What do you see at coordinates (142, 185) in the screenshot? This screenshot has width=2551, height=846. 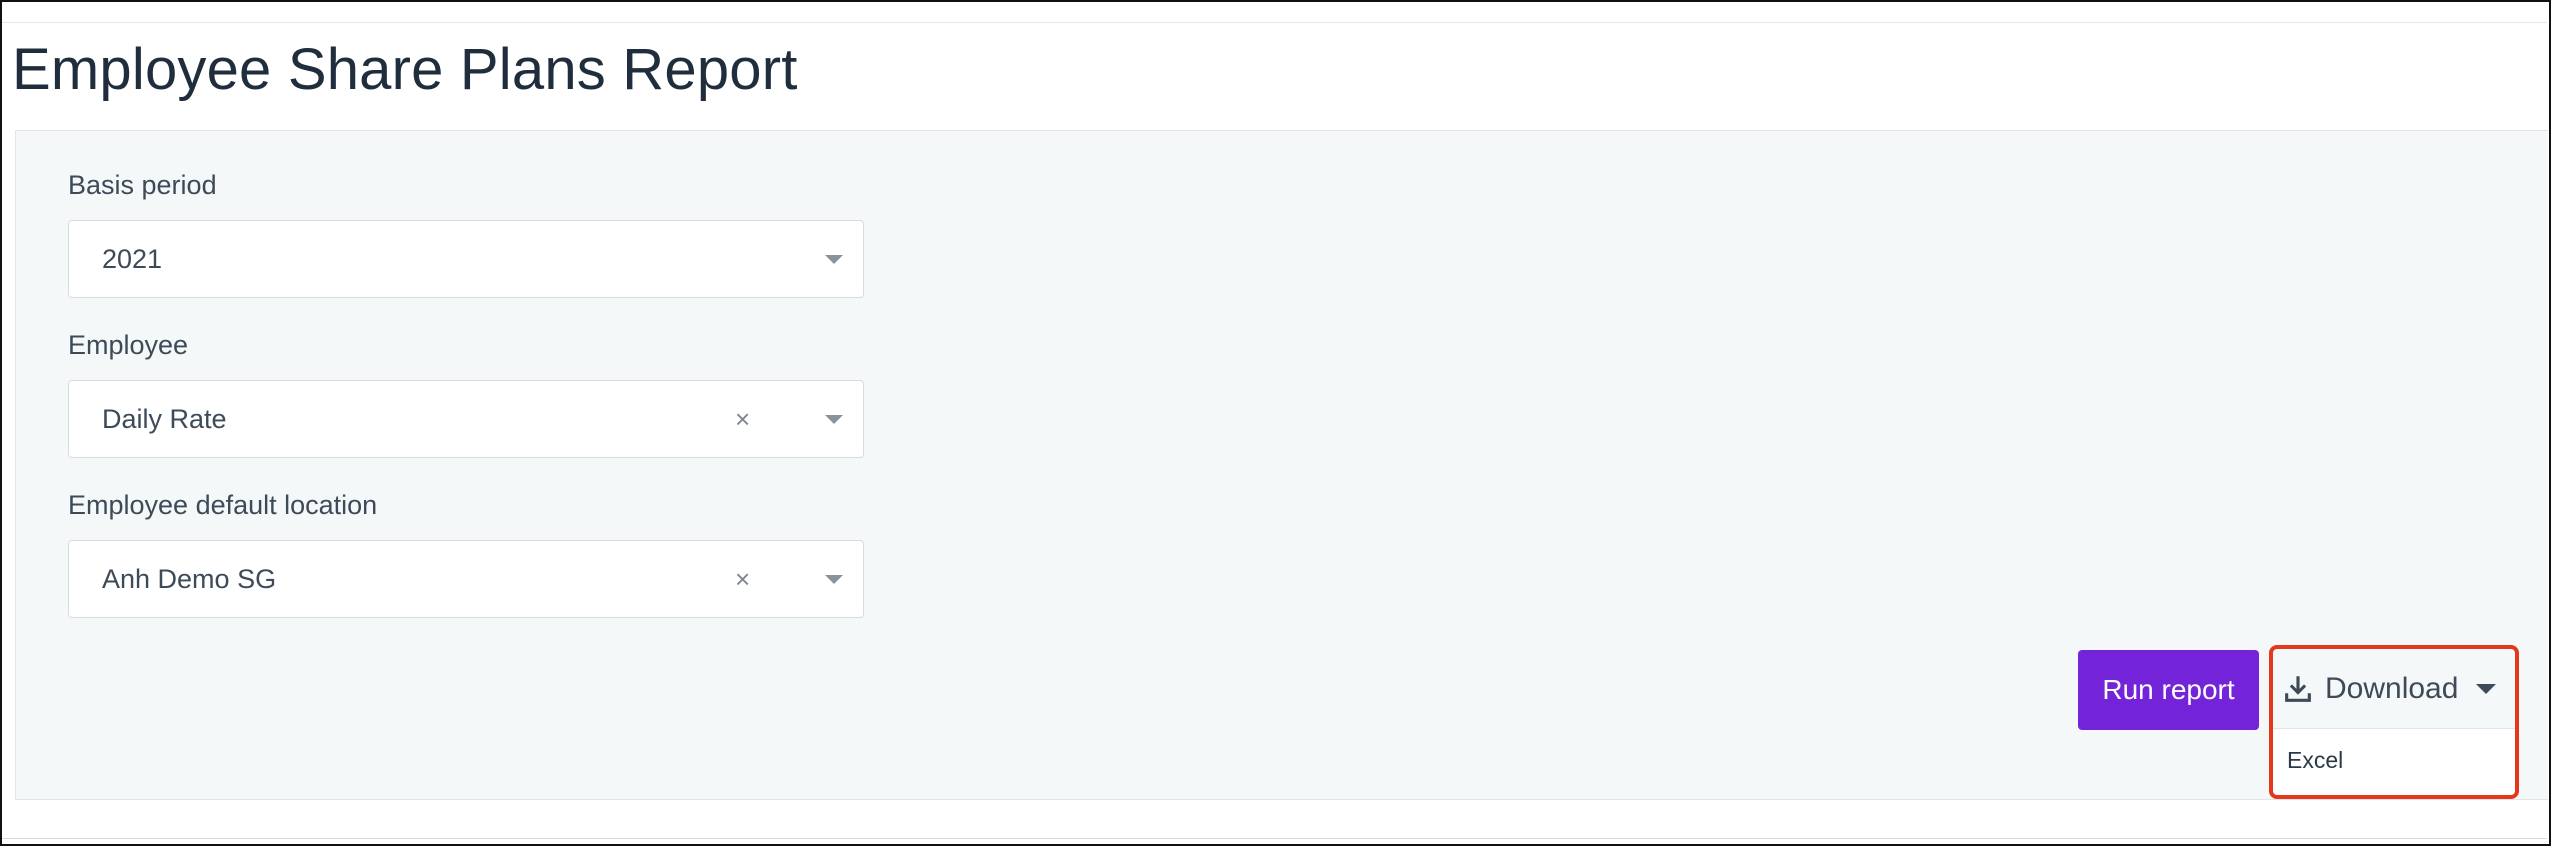 I see `basis-period-label: Basis period` at bounding box center [142, 185].